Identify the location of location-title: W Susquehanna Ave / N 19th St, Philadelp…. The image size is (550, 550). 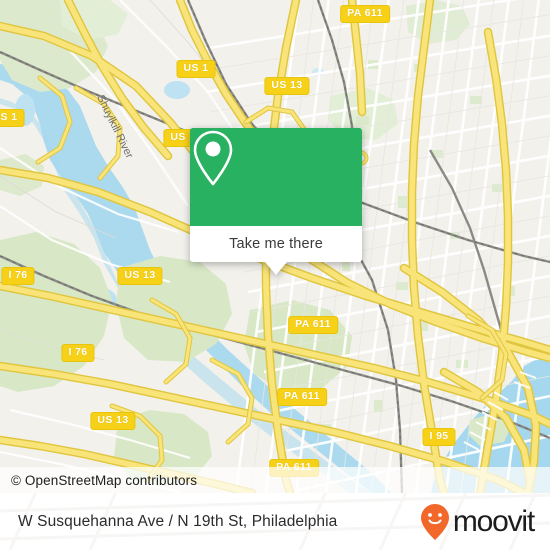
(178, 521).